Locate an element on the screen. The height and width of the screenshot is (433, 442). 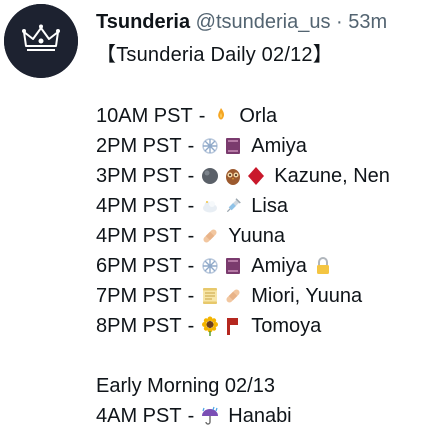
schedule-time: 4AM PST is located at coordinates (139, 416).